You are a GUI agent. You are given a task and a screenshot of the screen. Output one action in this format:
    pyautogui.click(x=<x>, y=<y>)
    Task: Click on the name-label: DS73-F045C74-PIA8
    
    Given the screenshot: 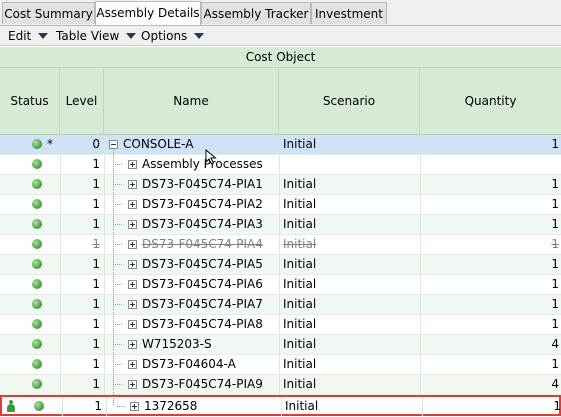 What is the action you would take?
    pyautogui.click(x=202, y=324)
    